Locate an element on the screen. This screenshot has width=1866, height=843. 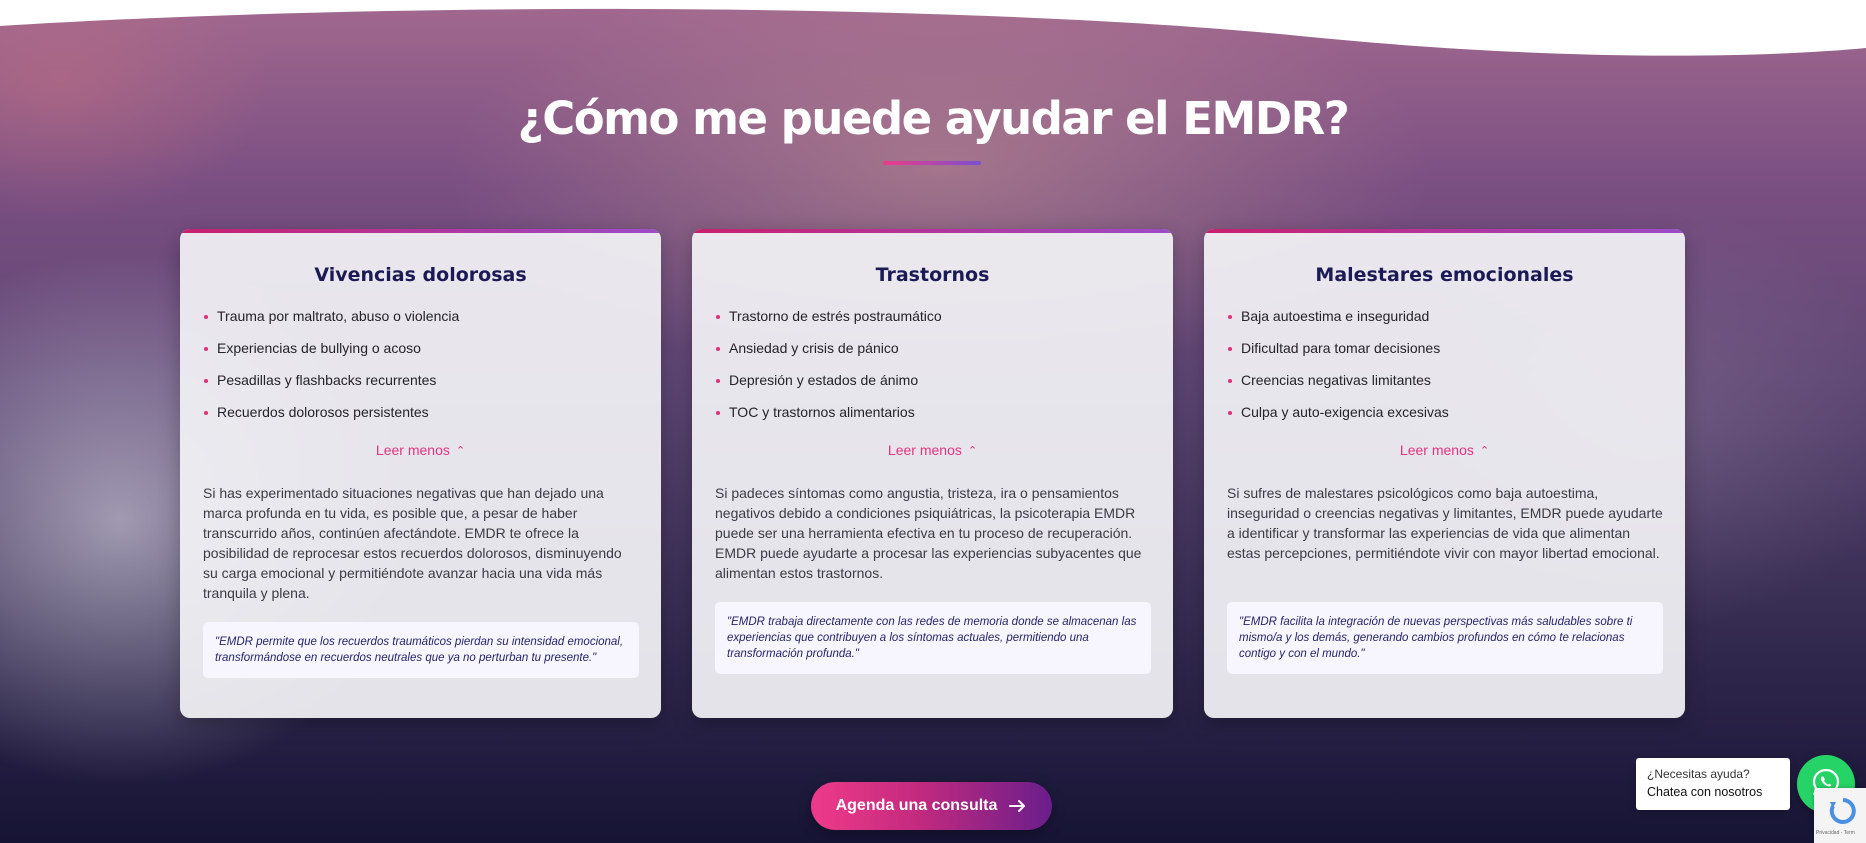
list-item: Experiencias de bullying o acoso is located at coordinates (331, 354).